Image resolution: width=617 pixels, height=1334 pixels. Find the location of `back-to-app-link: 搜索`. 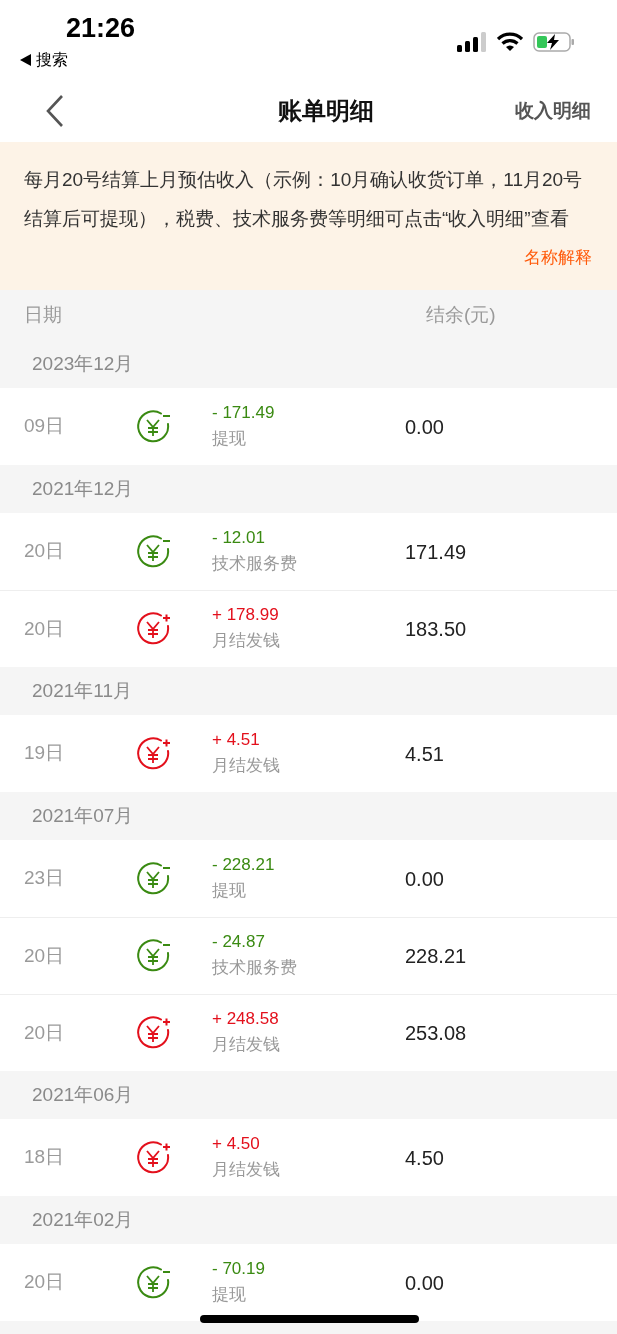

back-to-app-link: 搜索 is located at coordinates (52, 60).